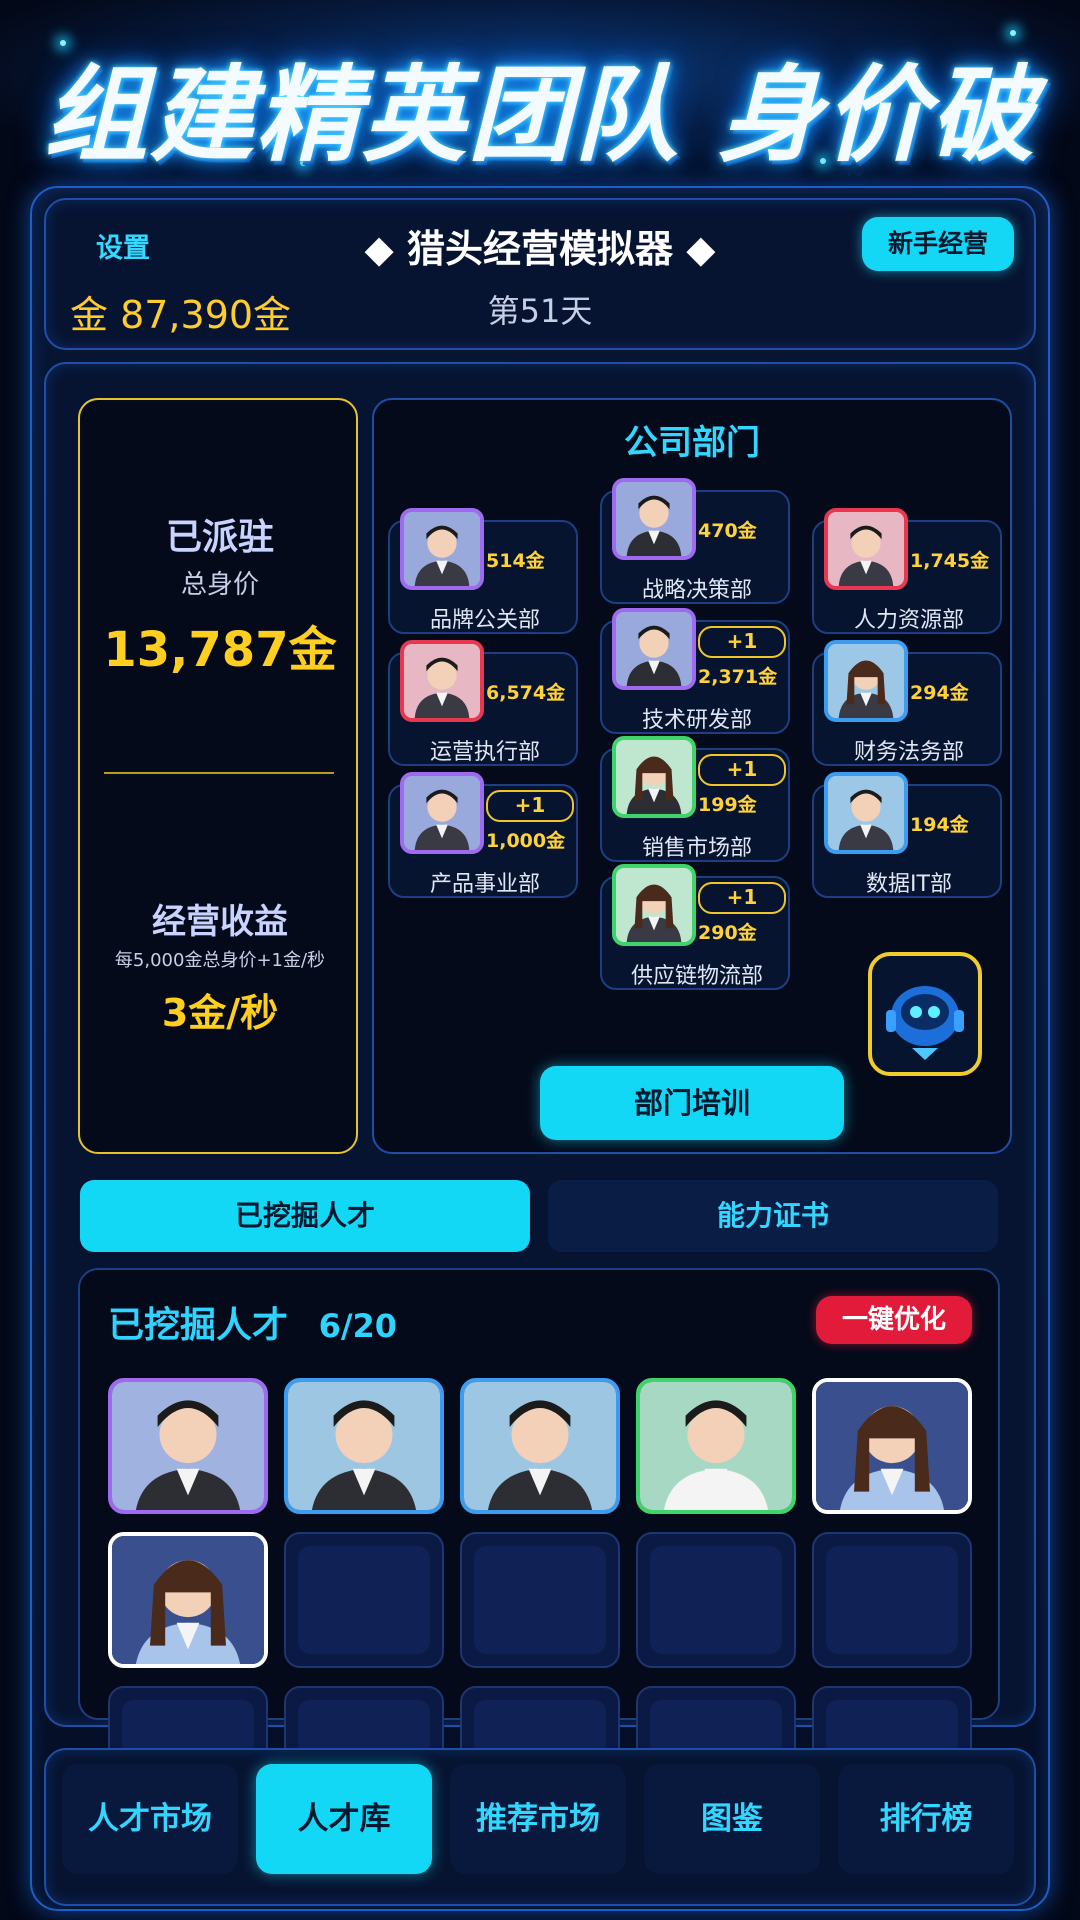 The image size is (1080, 1920). Describe the element at coordinates (894, 1320) in the screenshot. I see `optimize-all-button: 一键优化` at that location.